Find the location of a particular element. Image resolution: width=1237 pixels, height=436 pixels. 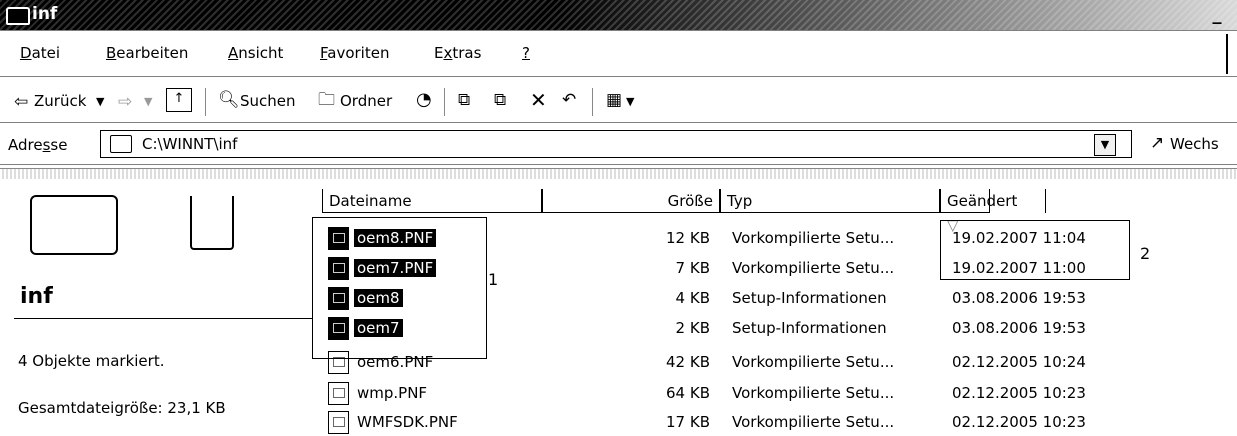

menu-bar-edge is located at coordinates (1227, 54).